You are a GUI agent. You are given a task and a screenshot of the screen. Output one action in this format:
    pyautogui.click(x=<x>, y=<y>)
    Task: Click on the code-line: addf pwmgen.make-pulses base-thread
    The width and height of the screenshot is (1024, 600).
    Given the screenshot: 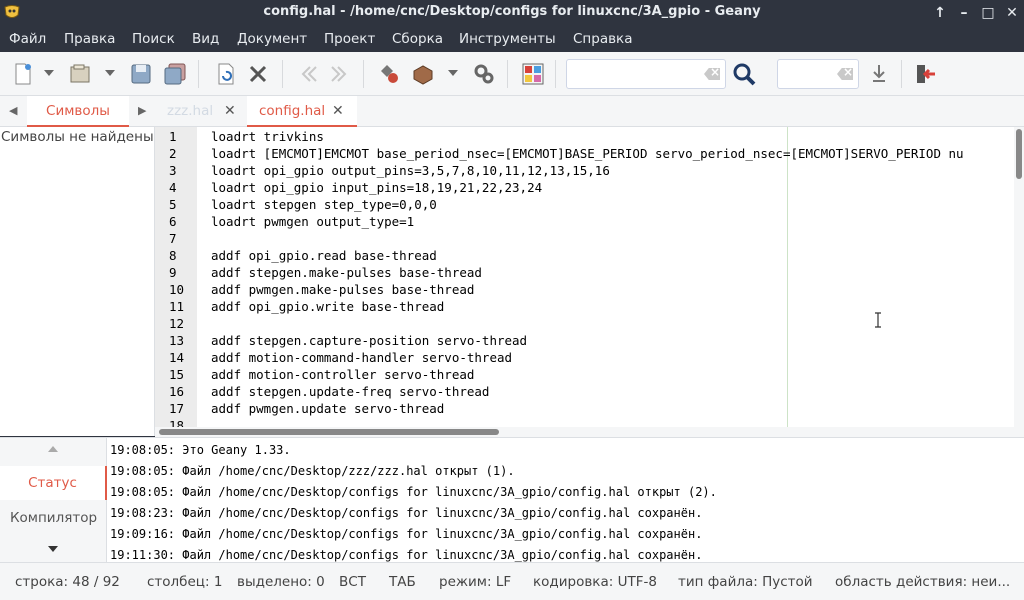 What is the action you would take?
    pyautogui.click(x=342, y=289)
    